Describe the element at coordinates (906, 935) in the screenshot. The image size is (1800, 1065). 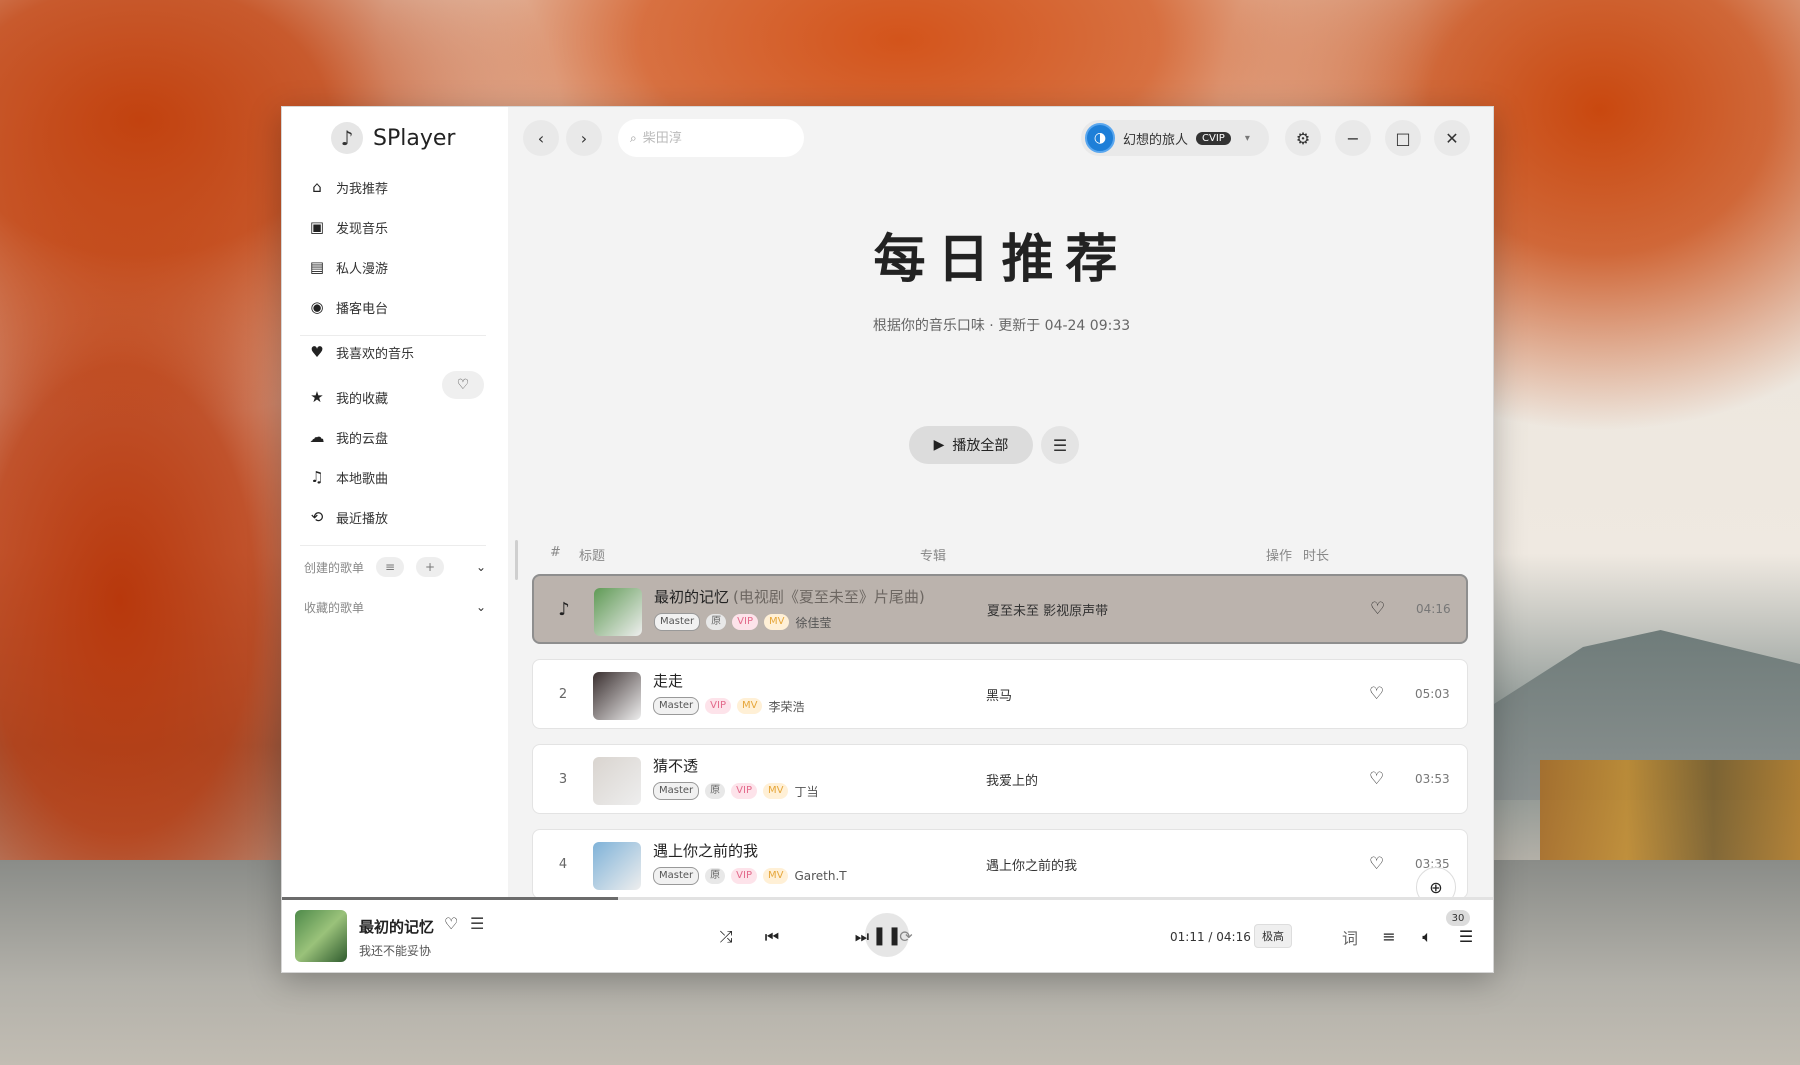
I see `repeat-icon: ⟳` at that location.